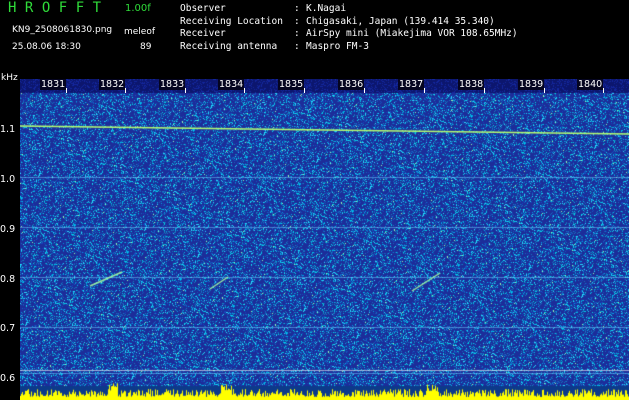 Image resolution: width=629 pixels, height=400 pixels. Describe the element at coordinates (400, 21) in the screenshot. I see `info-value: Chigasaki, Japan (139.414 35.340)` at that location.